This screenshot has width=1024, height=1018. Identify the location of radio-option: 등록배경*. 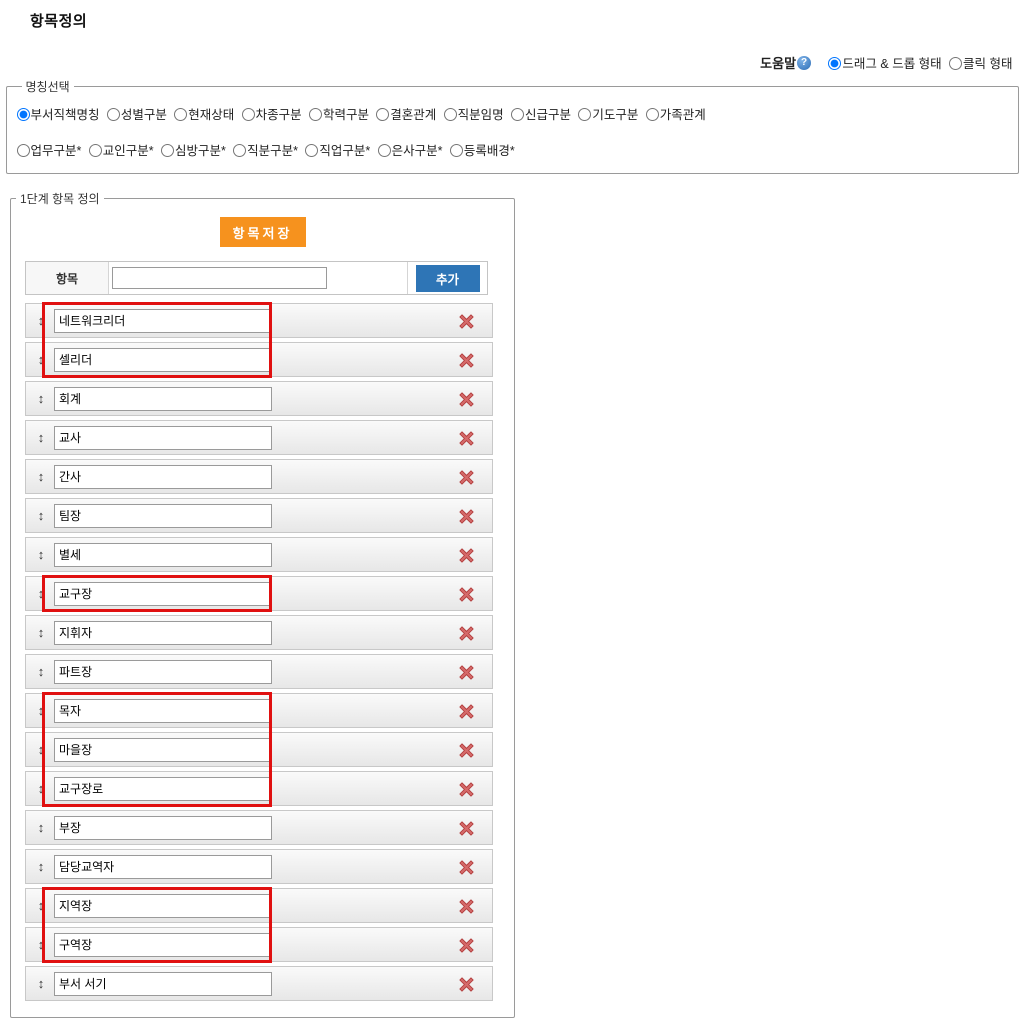
(482, 151).